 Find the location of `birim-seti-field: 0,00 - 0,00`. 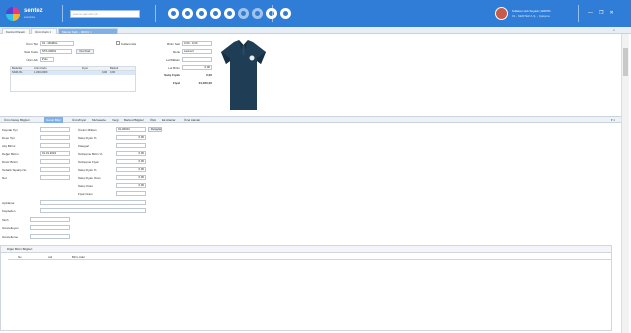

birim-seti-field: 0,00 - 0,00 is located at coordinates (197, 43).